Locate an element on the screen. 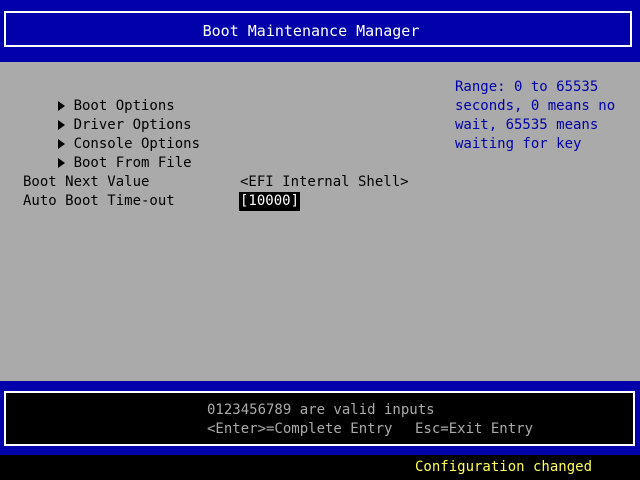 The width and height of the screenshot is (640, 480). valid-inputs-hint: 0123456789 are valid inputs is located at coordinates (321, 410).